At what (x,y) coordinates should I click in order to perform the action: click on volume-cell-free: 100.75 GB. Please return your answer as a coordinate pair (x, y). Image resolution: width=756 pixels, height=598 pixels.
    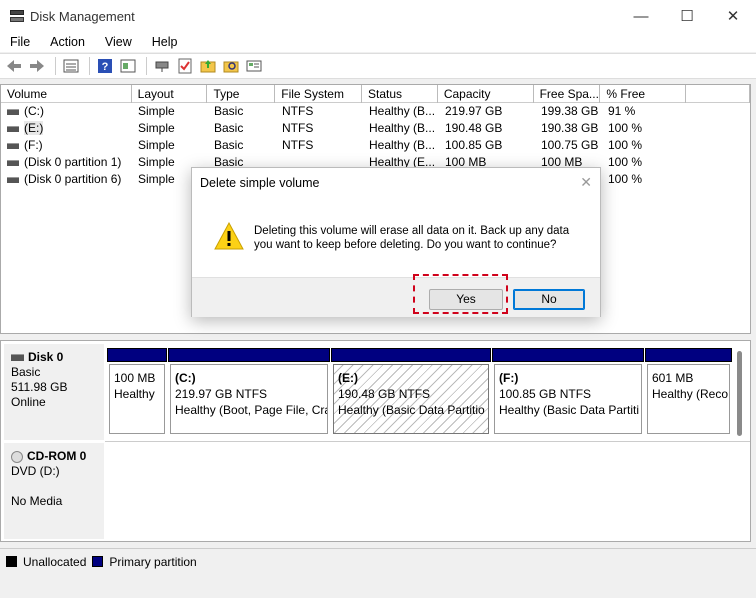
    Looking at the image, I should click on (570, 145).